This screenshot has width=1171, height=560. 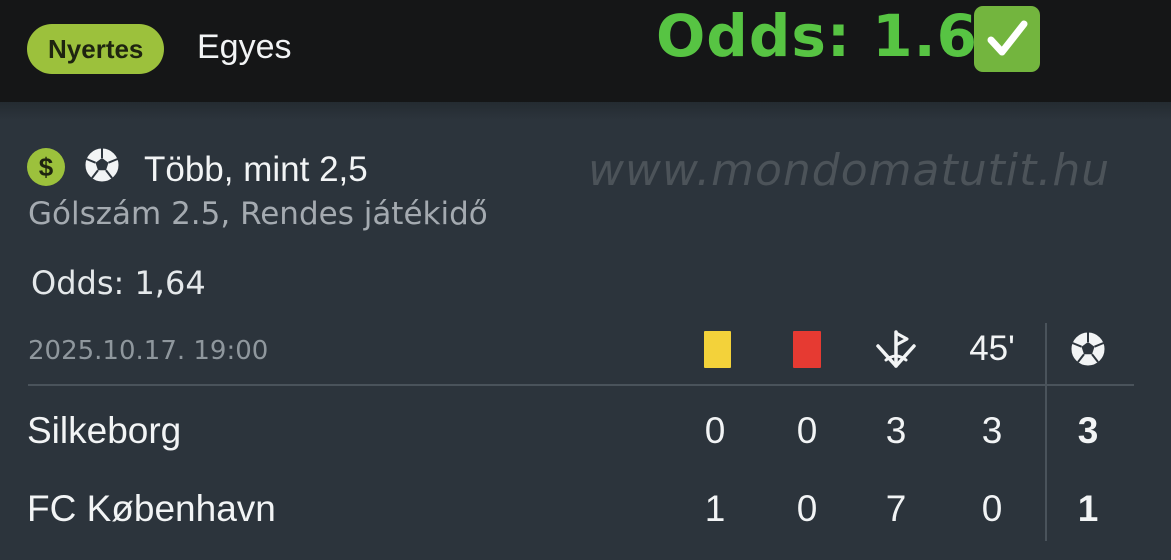 What do you see at coordinates (1088, 508) in the screenshot?
I see `full-time-score: 1` at bounding box center [1088, 508].